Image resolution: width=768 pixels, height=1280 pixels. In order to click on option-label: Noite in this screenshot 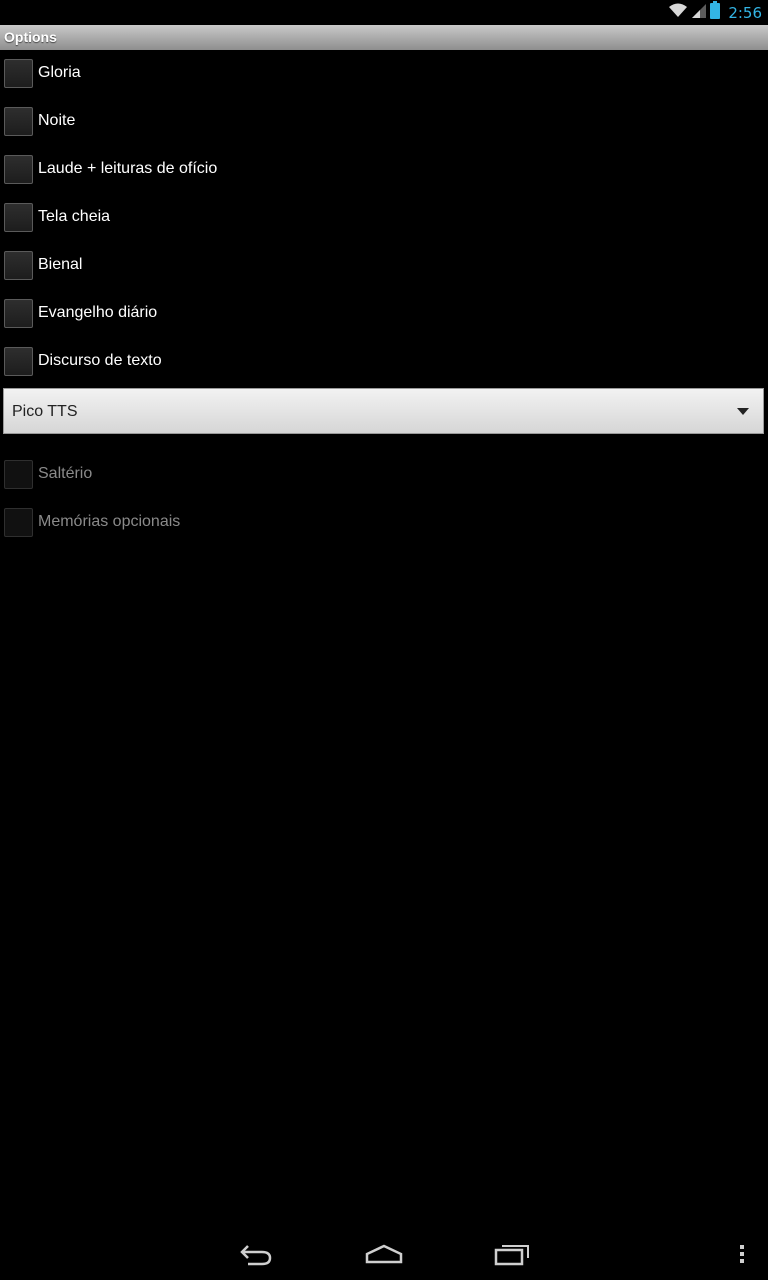, I will do `click(57, 120)`.